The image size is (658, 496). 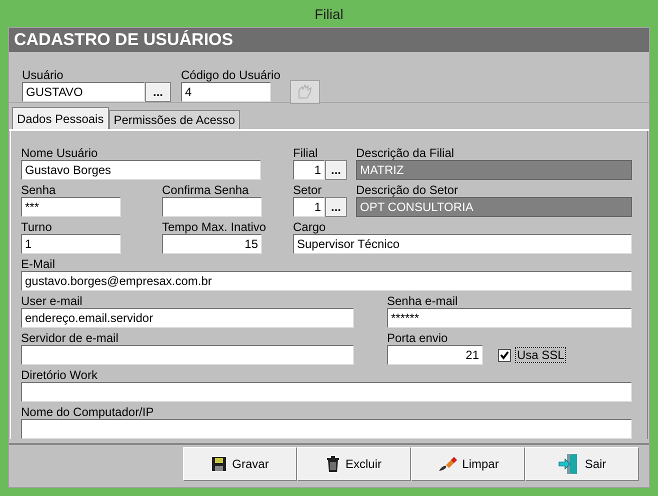 I want to click on field-label: Usuário, so click(x=43, y=75).